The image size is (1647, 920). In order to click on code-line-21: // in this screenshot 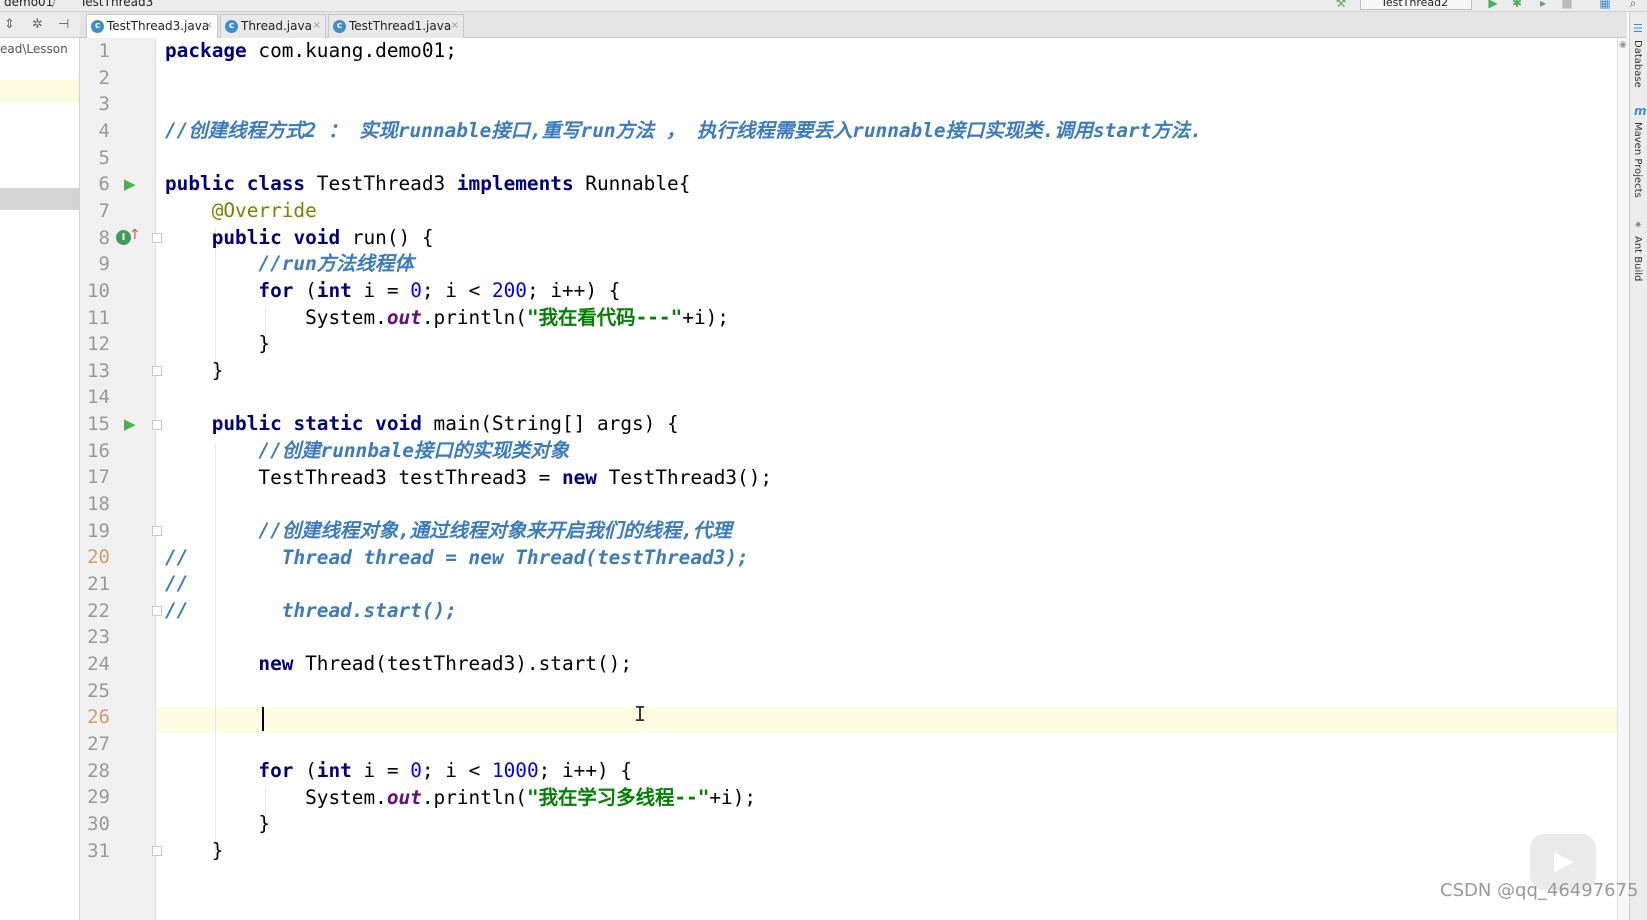, I will do `click(176, 584)`.